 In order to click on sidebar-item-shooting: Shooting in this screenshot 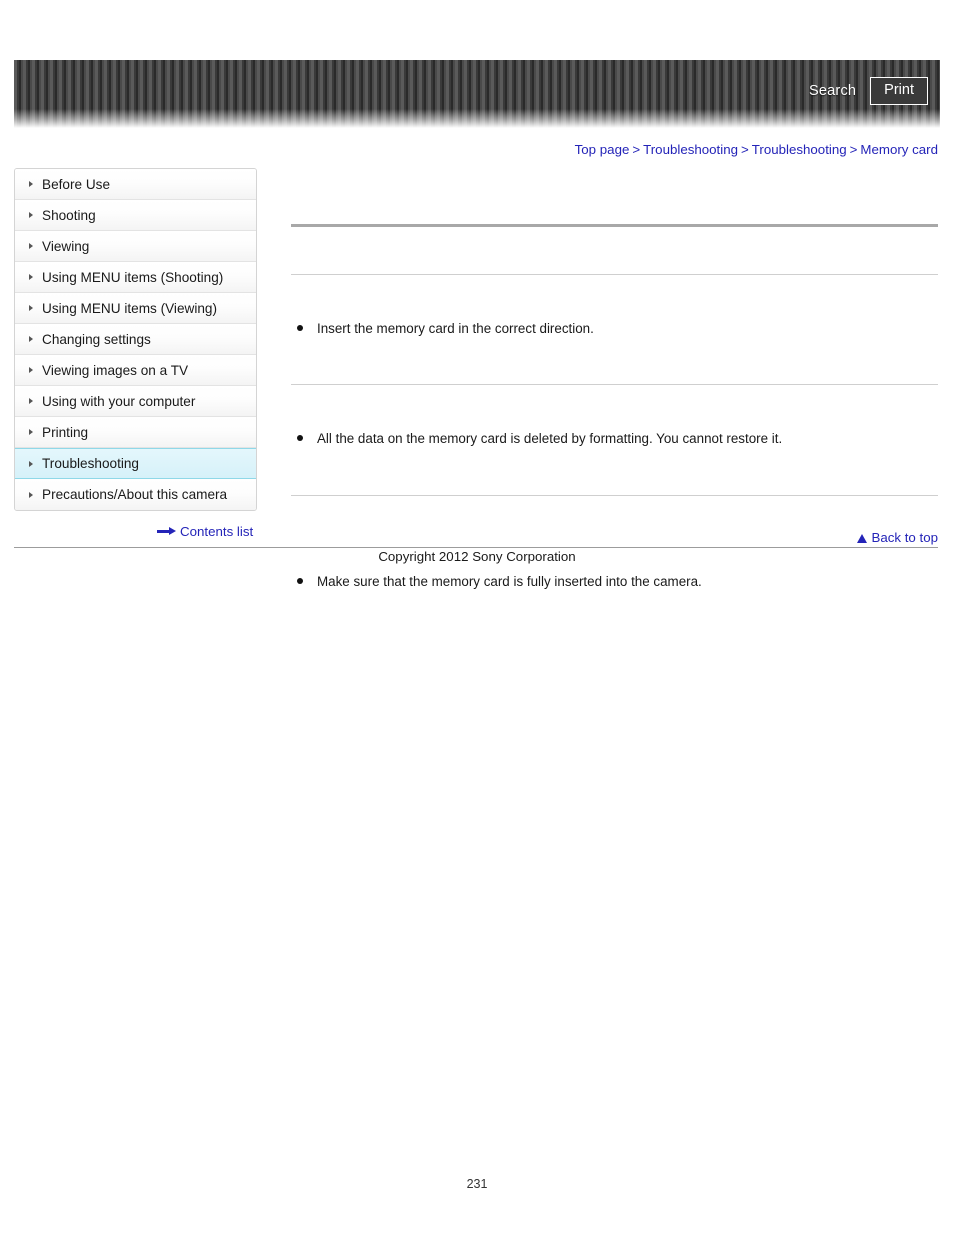, I will do `click(135, 215)`.